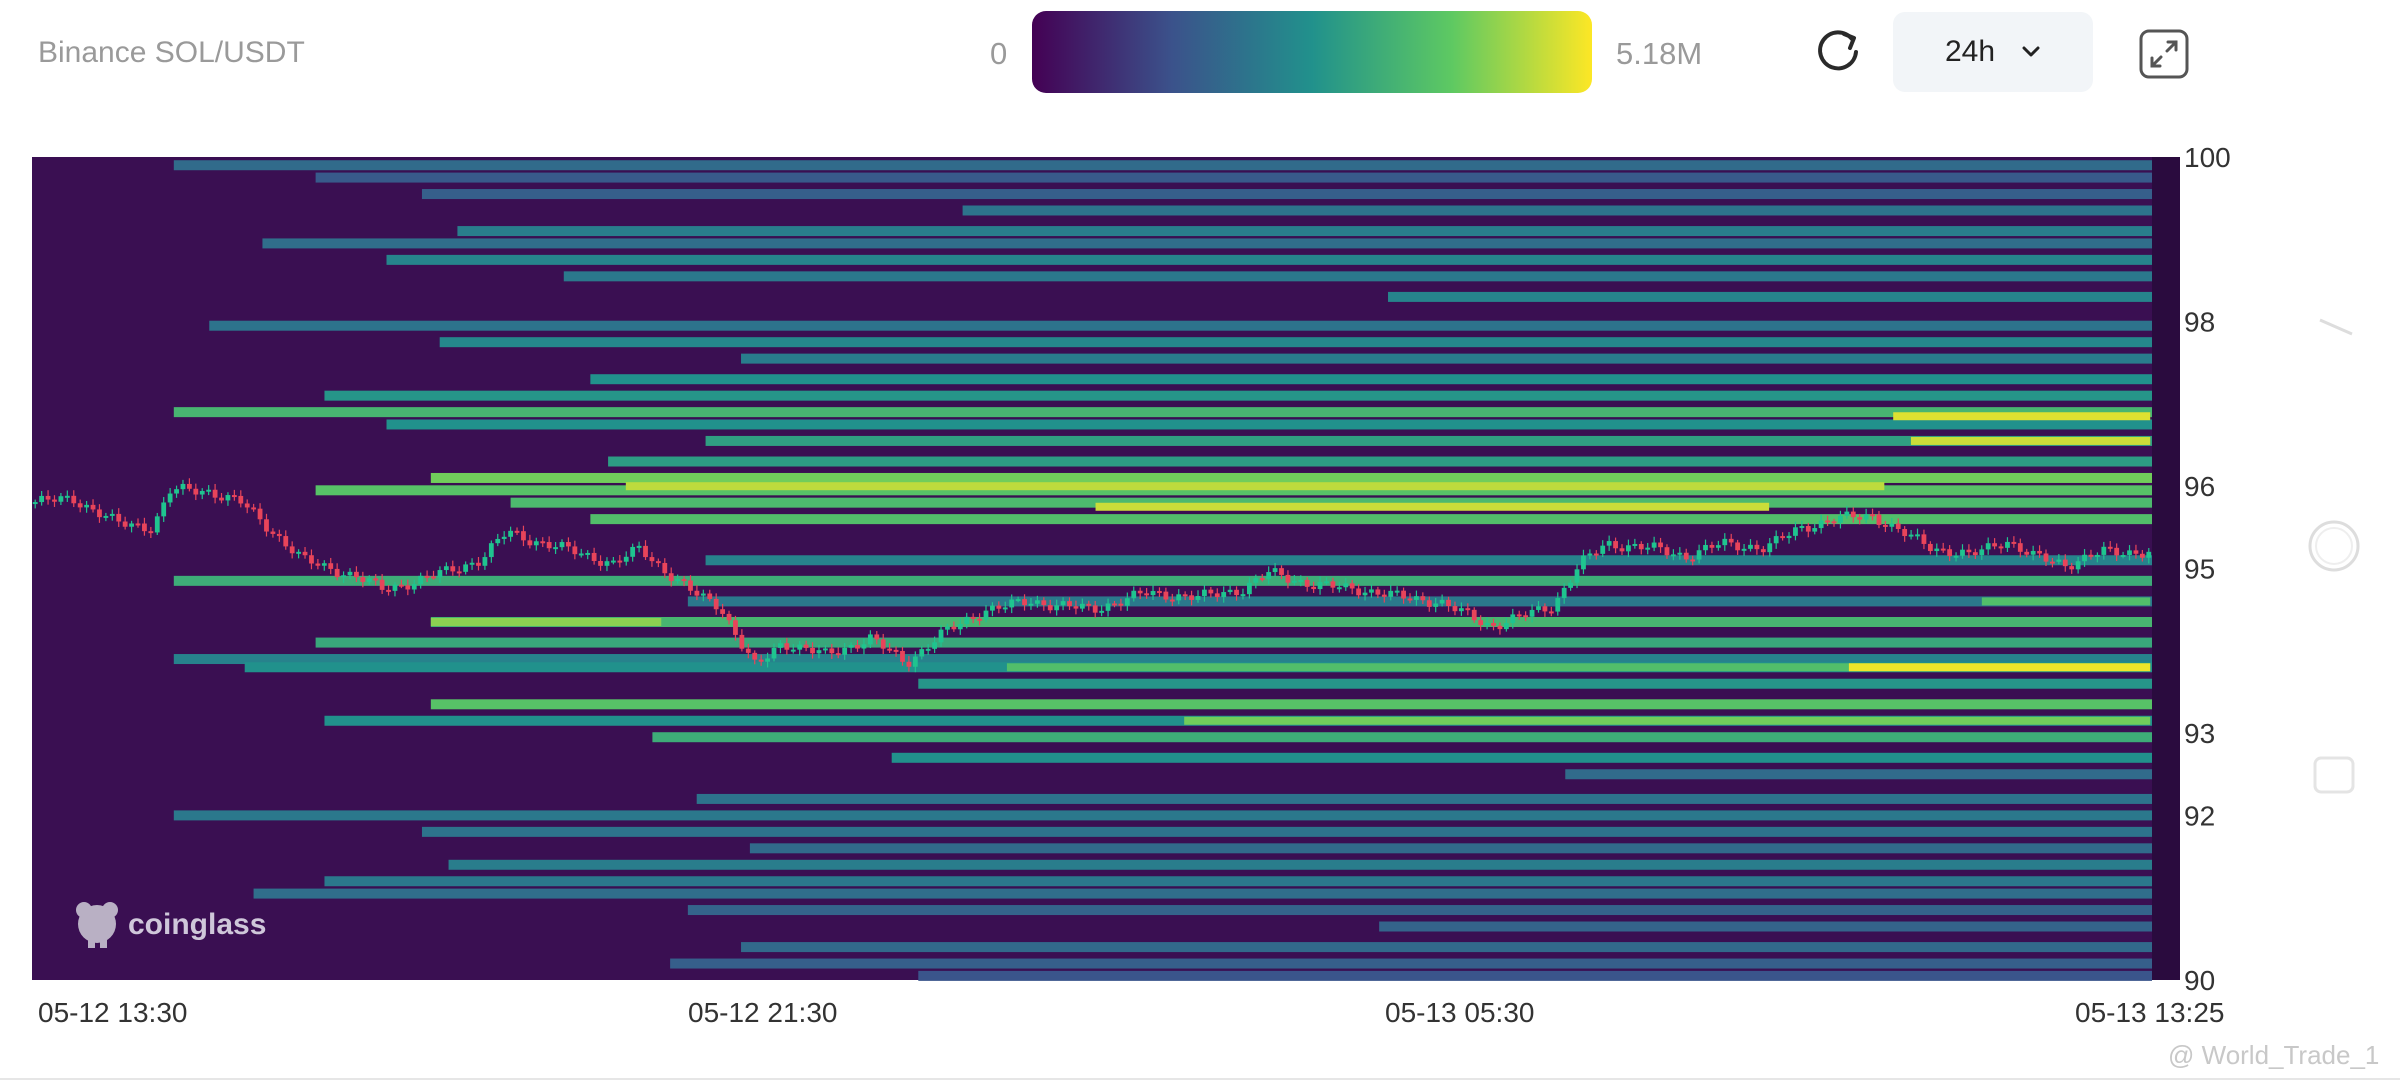 The height and width of the screenshot is (1080, 2400). I want to click on side-home-icon, so click(2334, 546).